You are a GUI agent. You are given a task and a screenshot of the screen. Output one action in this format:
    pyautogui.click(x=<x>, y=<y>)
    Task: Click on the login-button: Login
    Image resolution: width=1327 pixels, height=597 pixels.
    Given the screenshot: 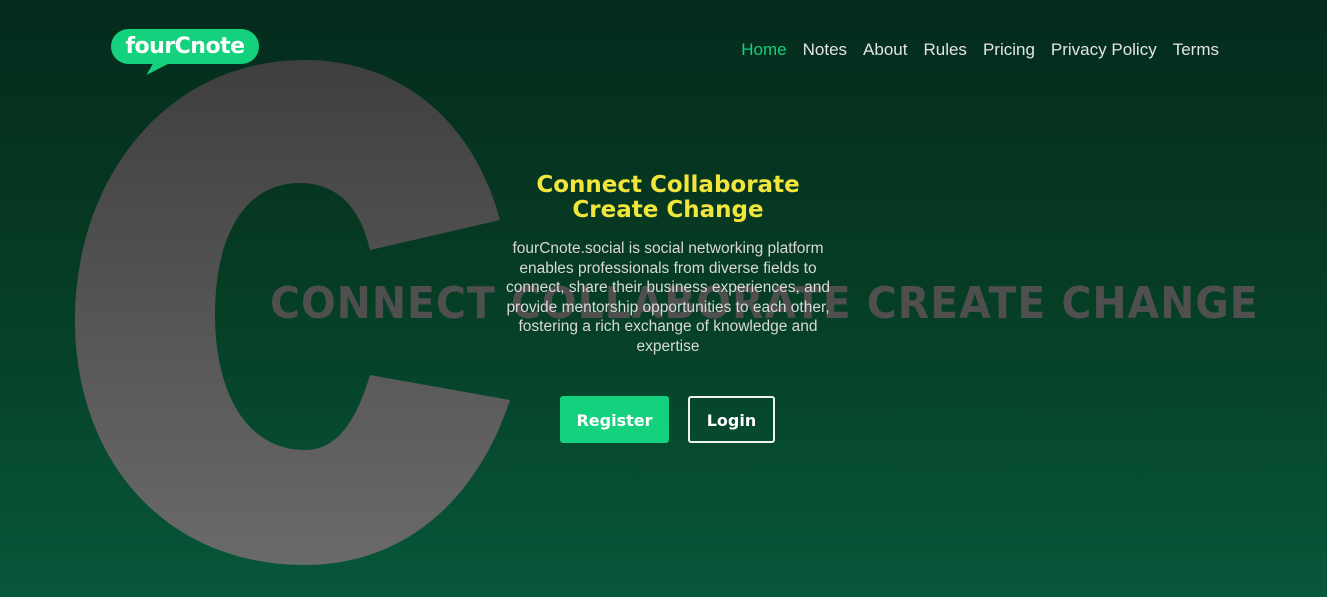 What is the action you would take?
    pyautogui.click(x=731, y=419)
    